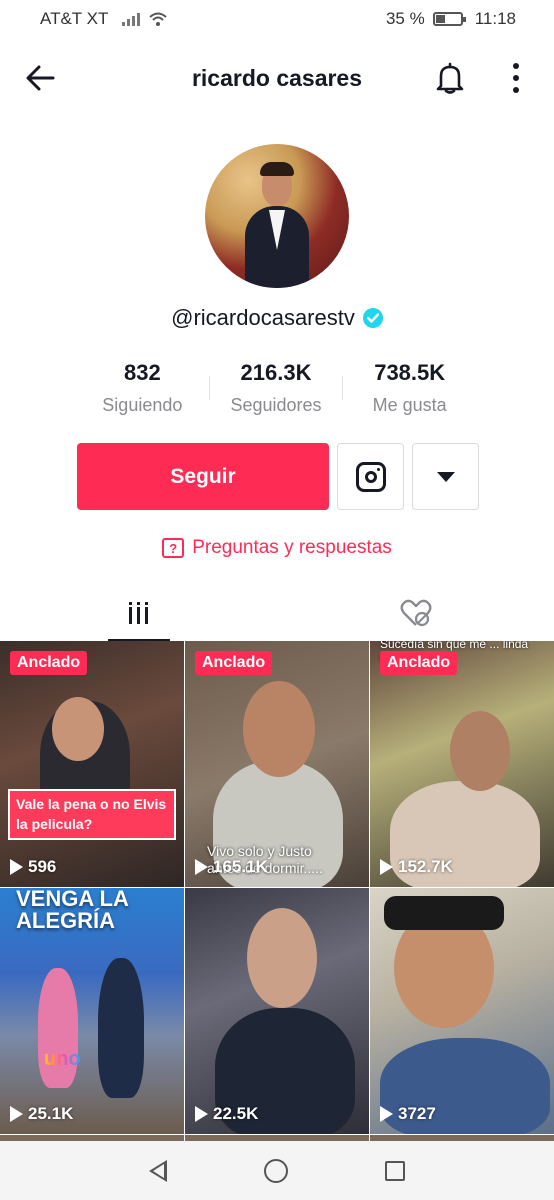 The width and height of the screenshot is (554, 1200). What do you see at coordinates (240, 866) in the screenshot?
I see `view-count-text: 165.1K` at bounding box center [240, 866].